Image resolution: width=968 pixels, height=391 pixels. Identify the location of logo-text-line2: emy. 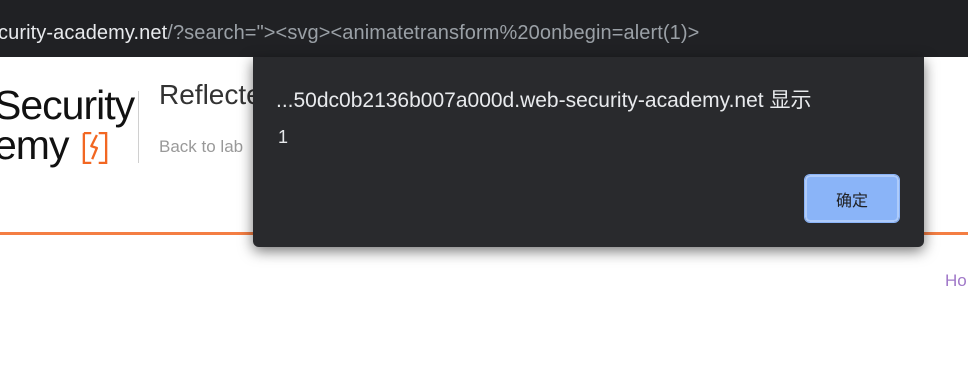
(34, 145).